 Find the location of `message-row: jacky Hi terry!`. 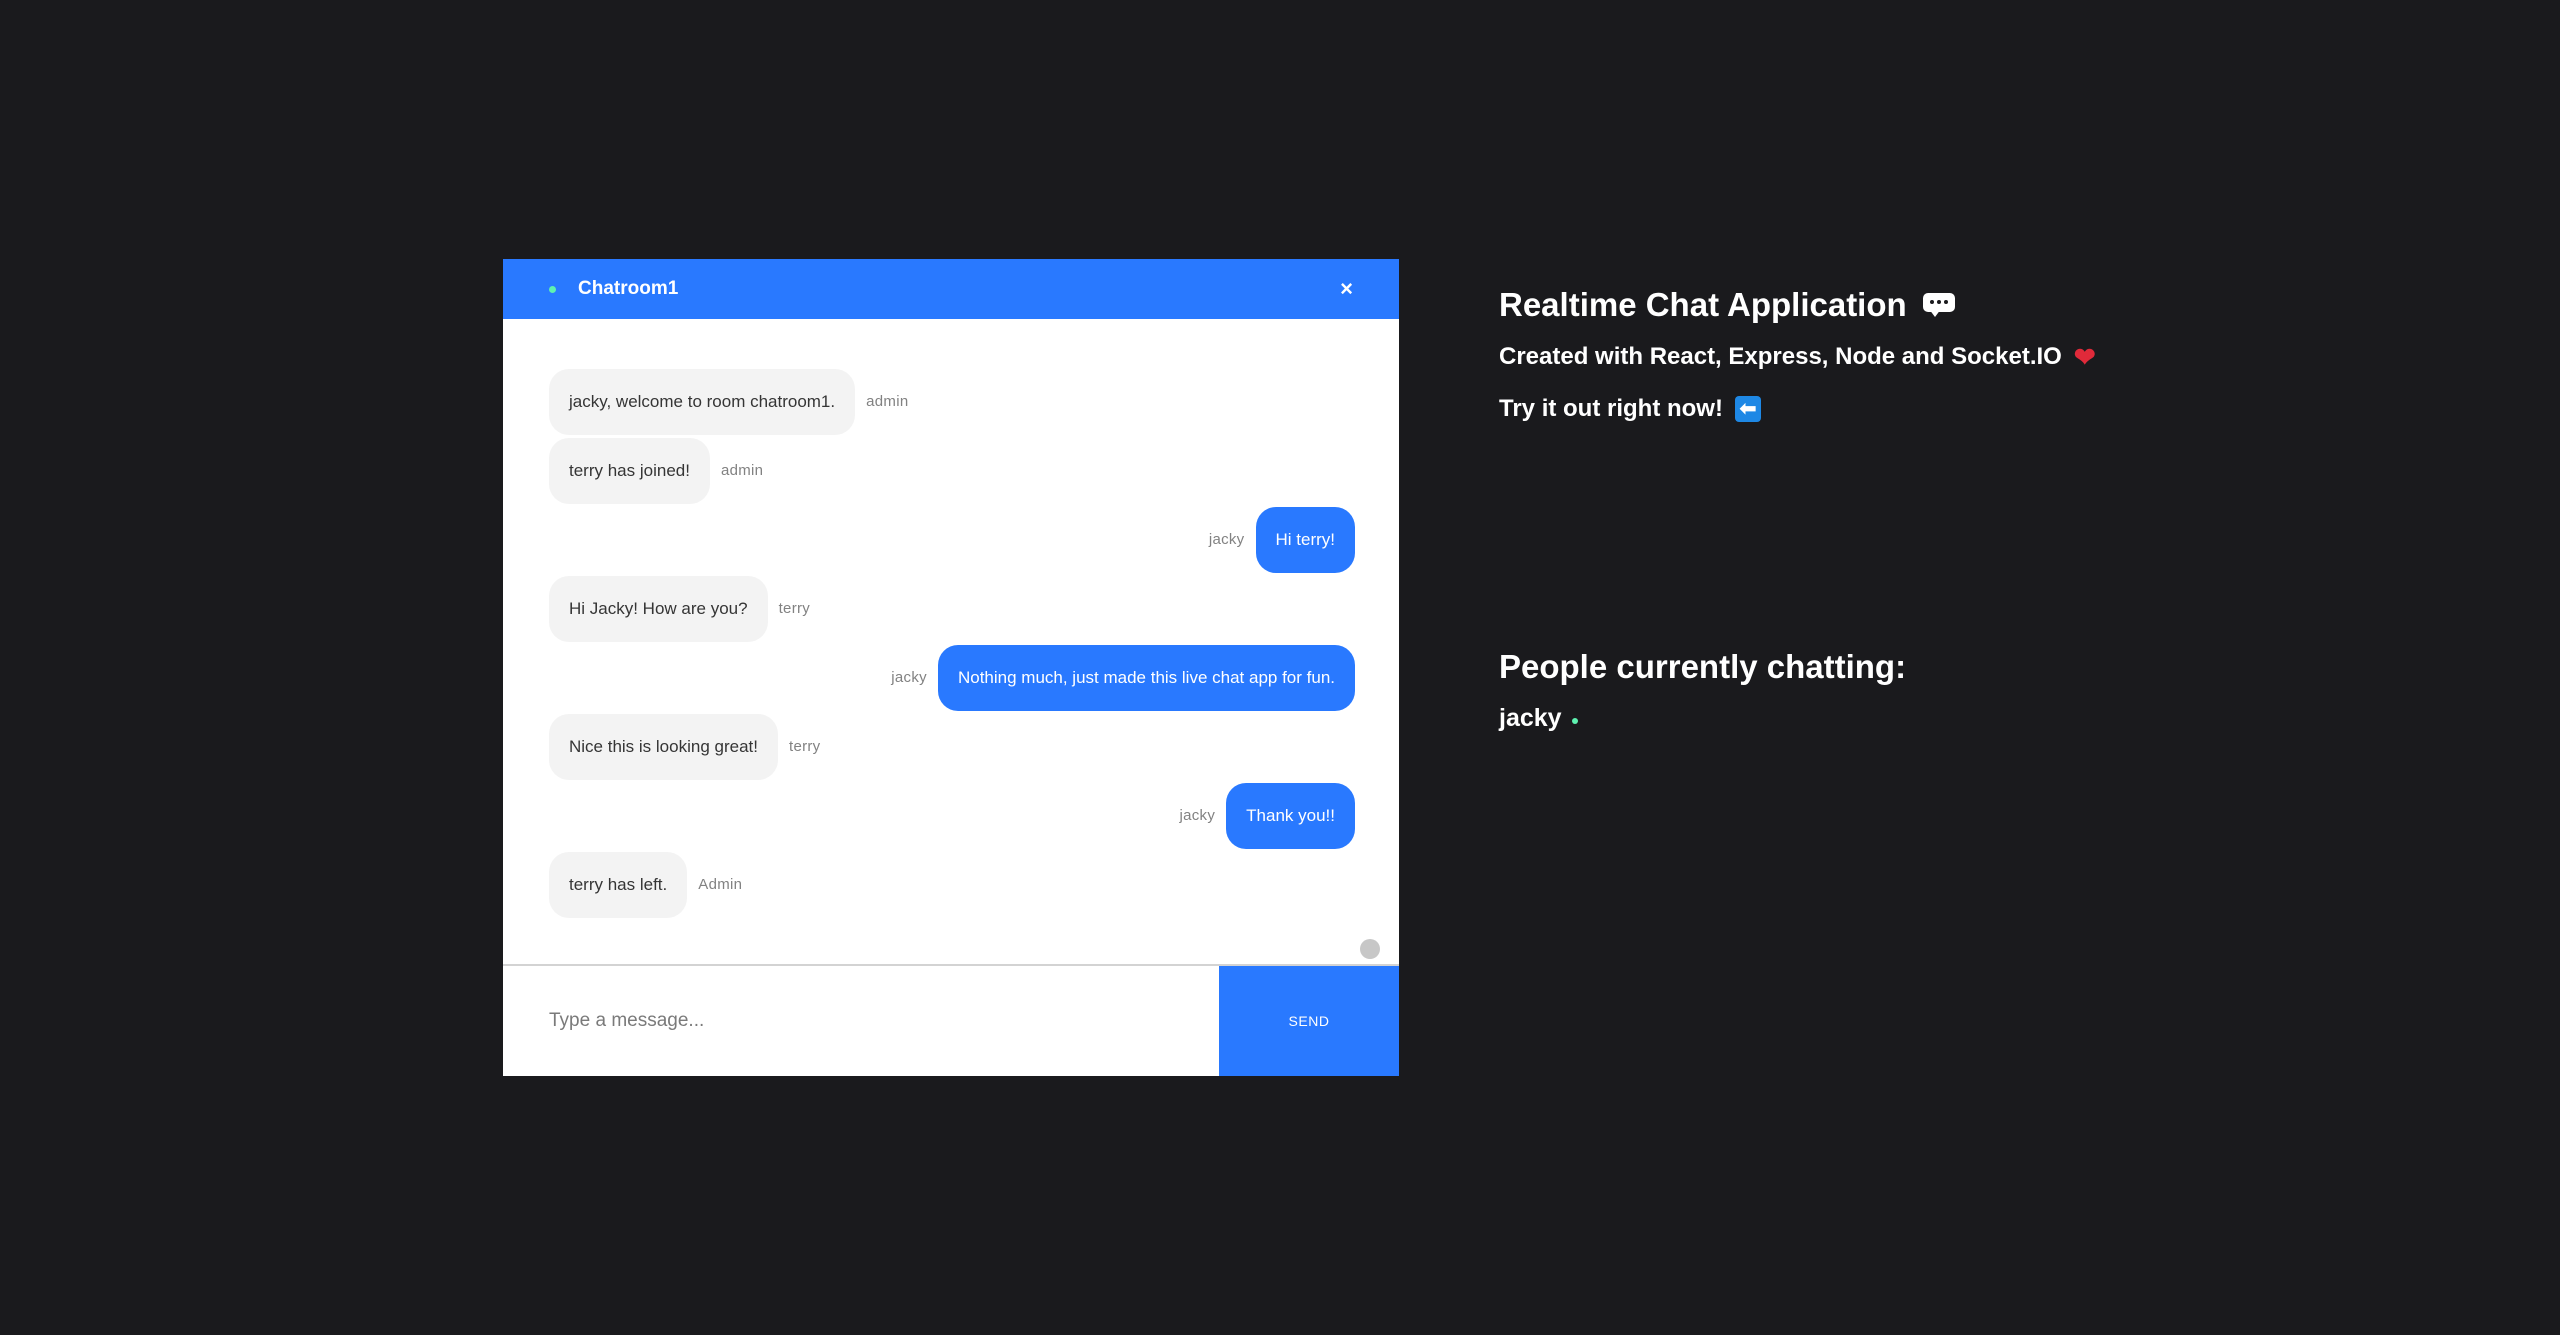

message-row: jacky Hi terry! is located at coordinates (952, 539).